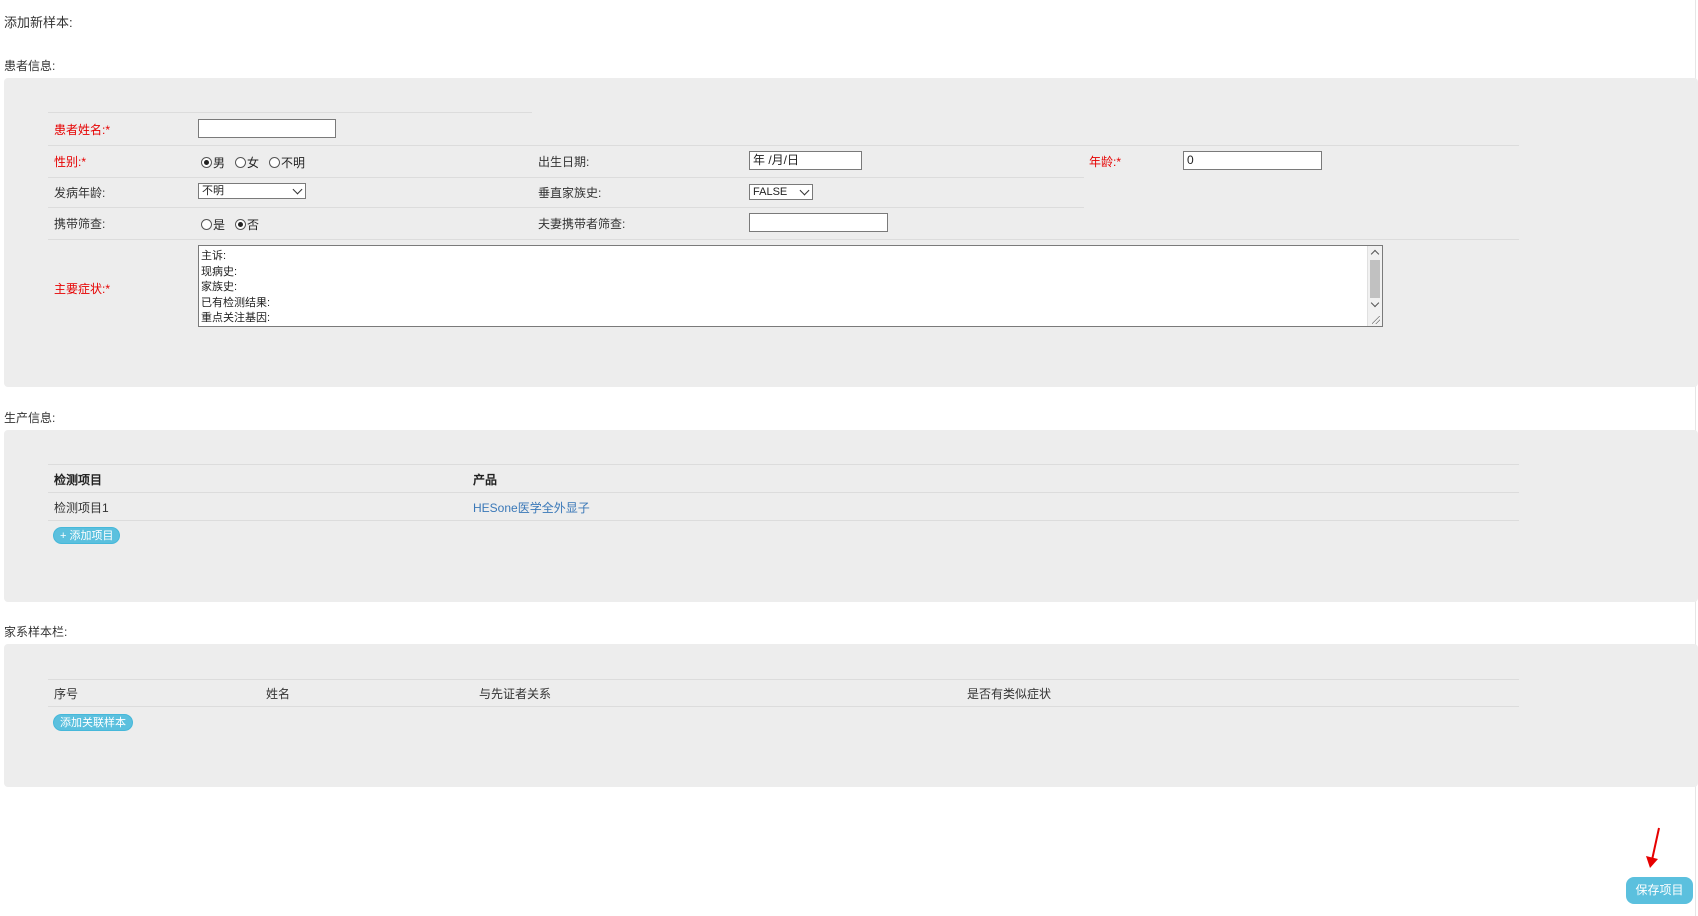  I want to click on textarea-scrollbar, so click(1374, 286).